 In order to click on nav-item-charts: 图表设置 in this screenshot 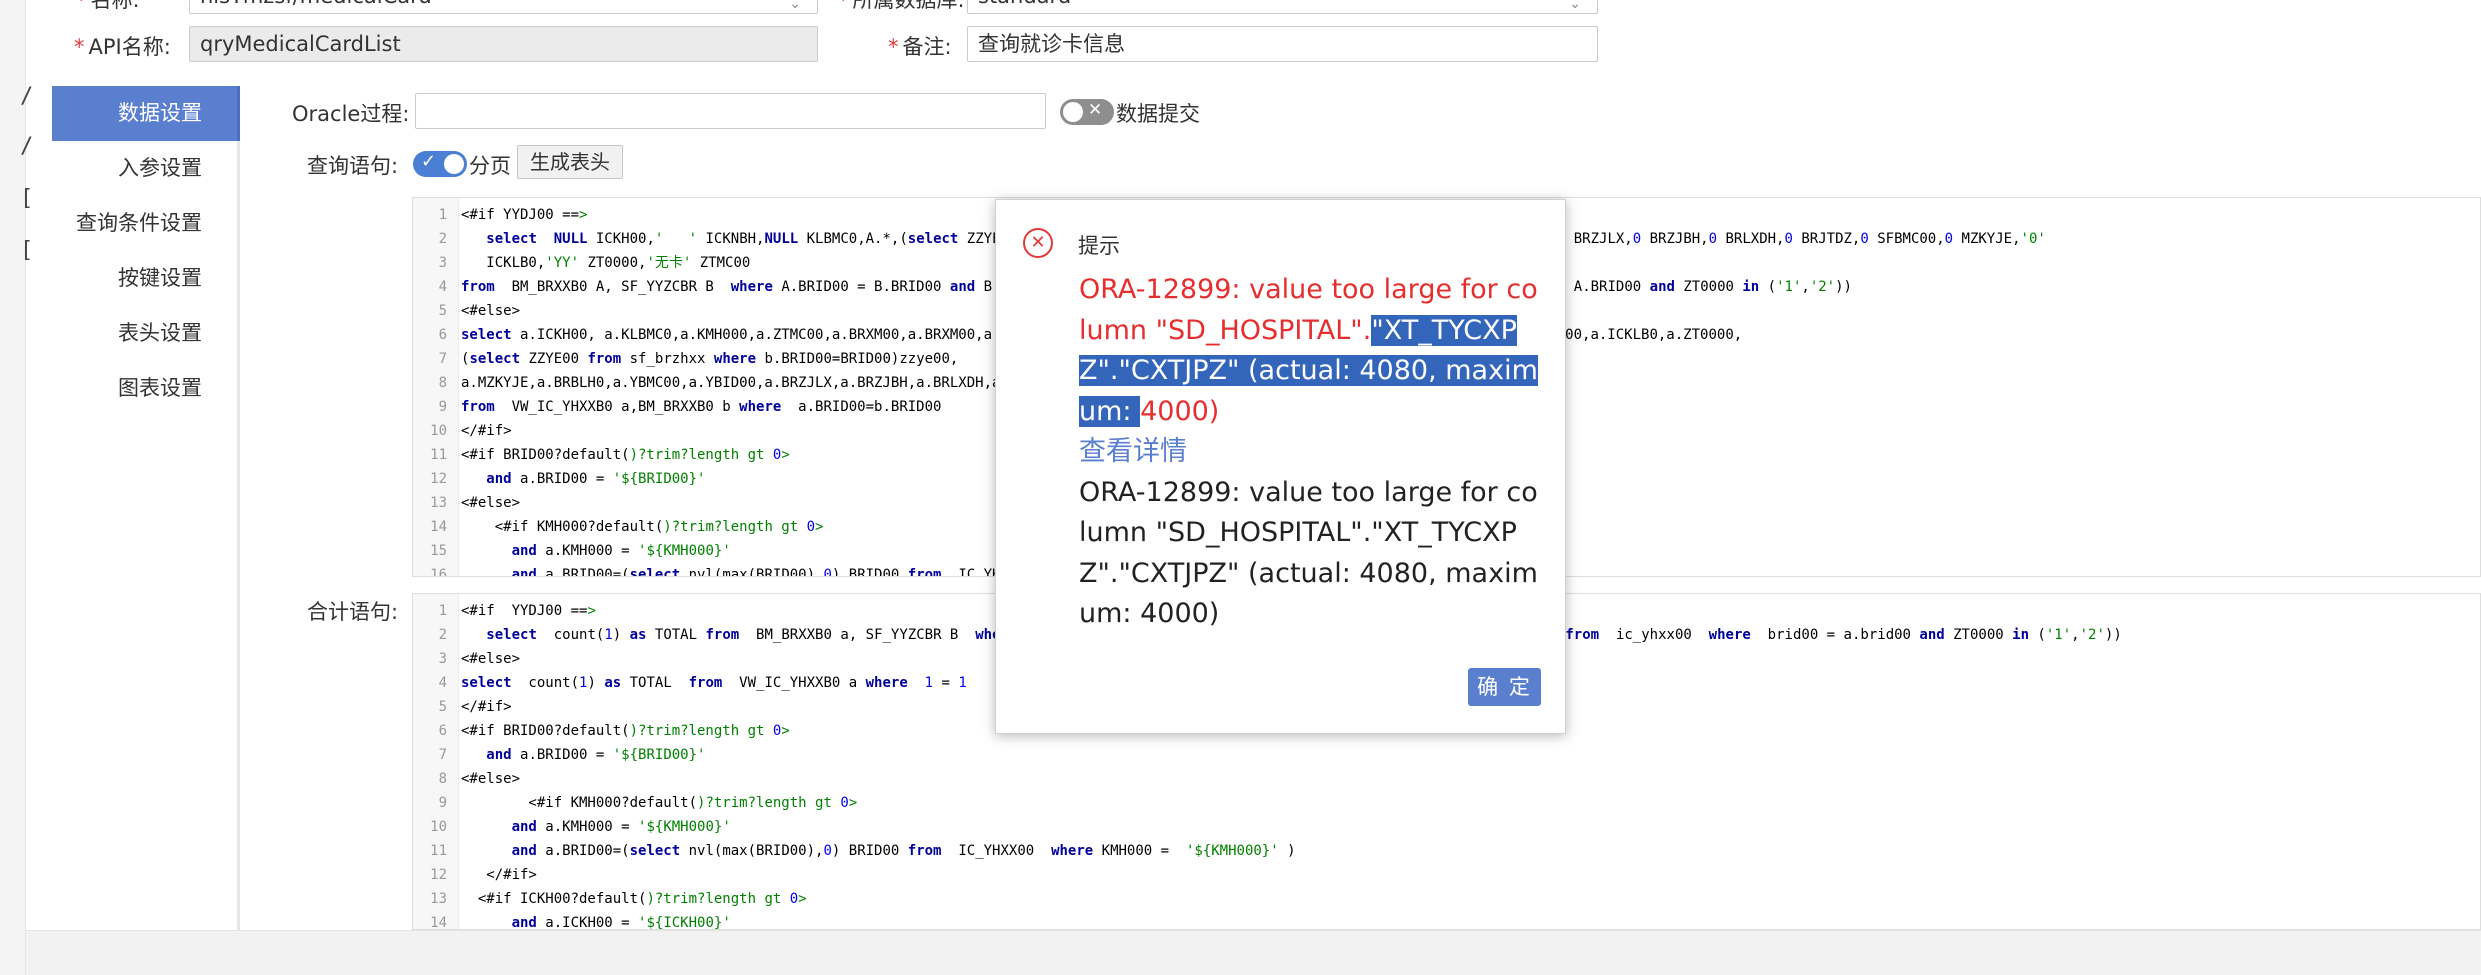, I will do `click(144, 388)`.